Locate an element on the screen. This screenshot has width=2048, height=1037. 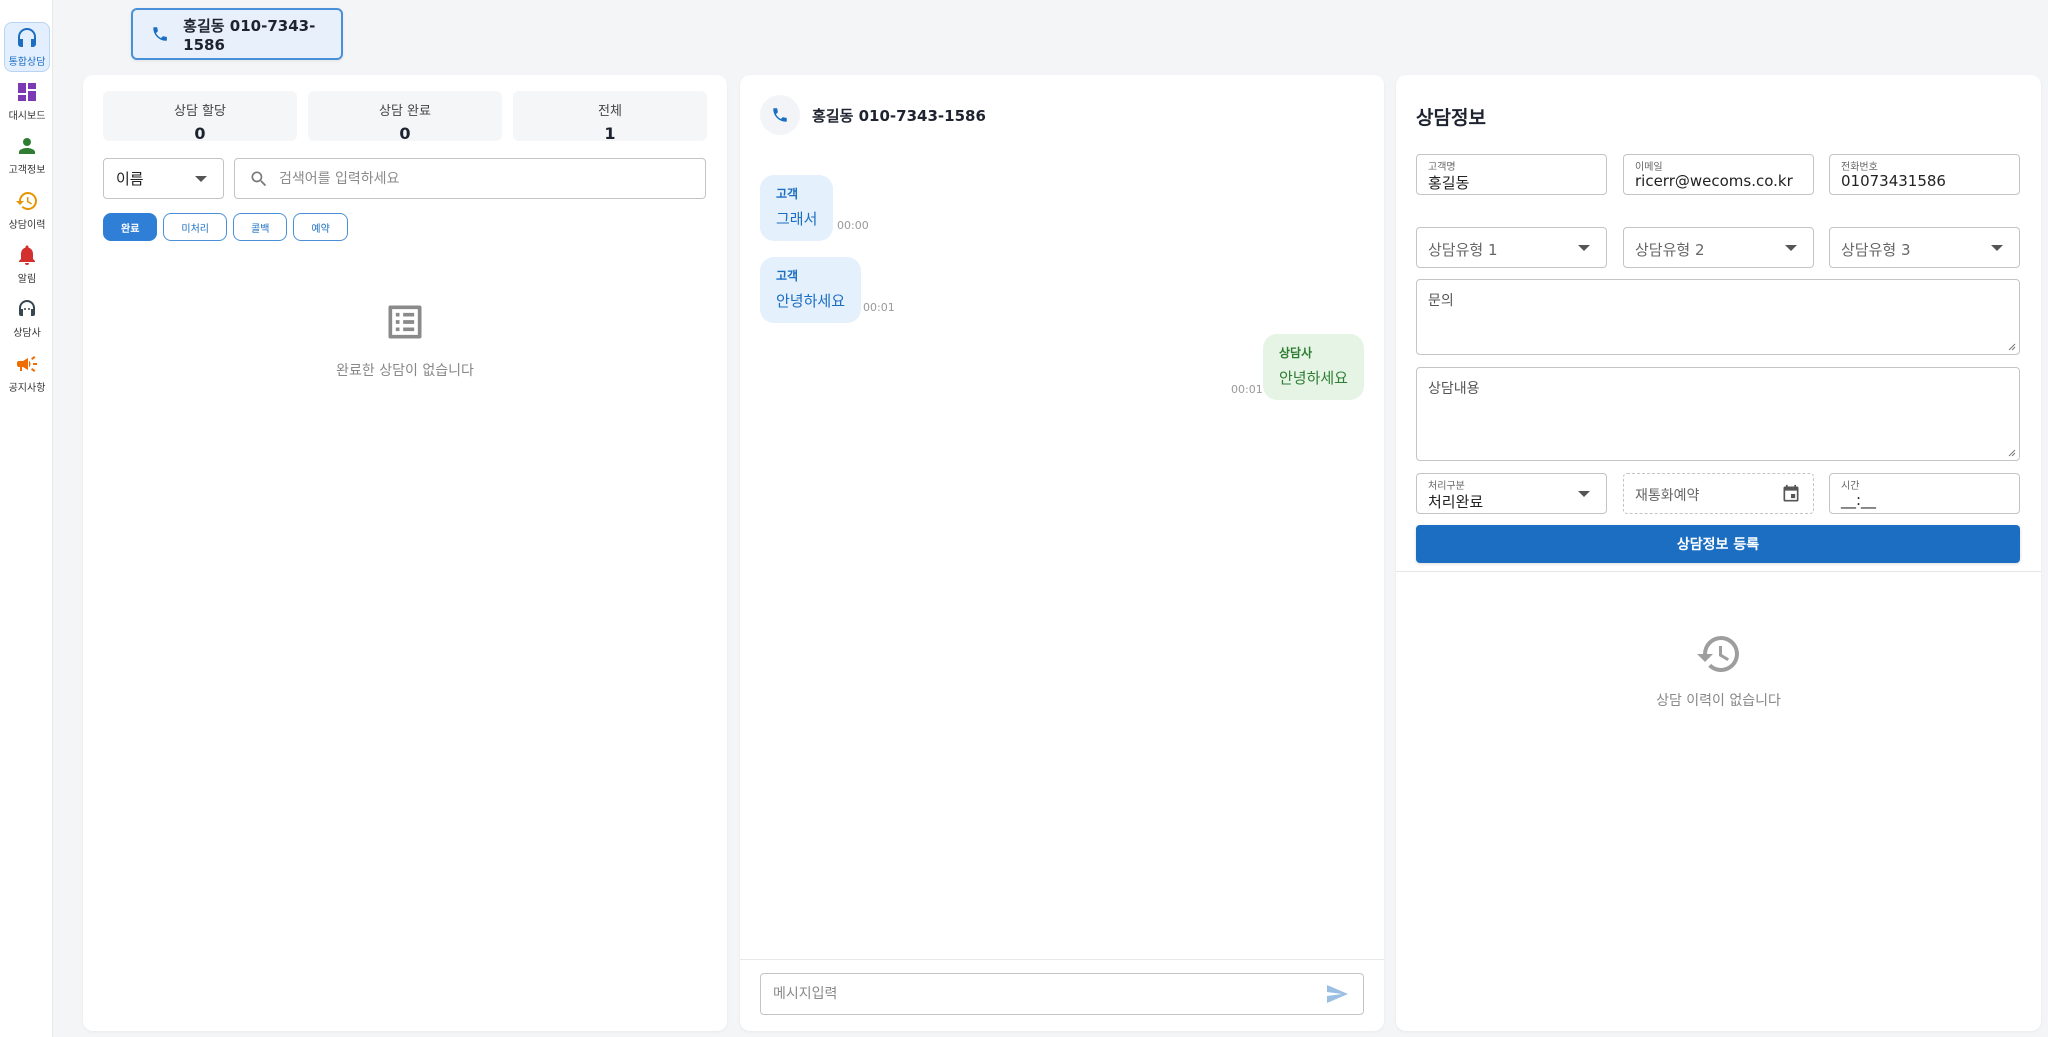
search-field-select: 이름 is located at coordinates (163, 178).